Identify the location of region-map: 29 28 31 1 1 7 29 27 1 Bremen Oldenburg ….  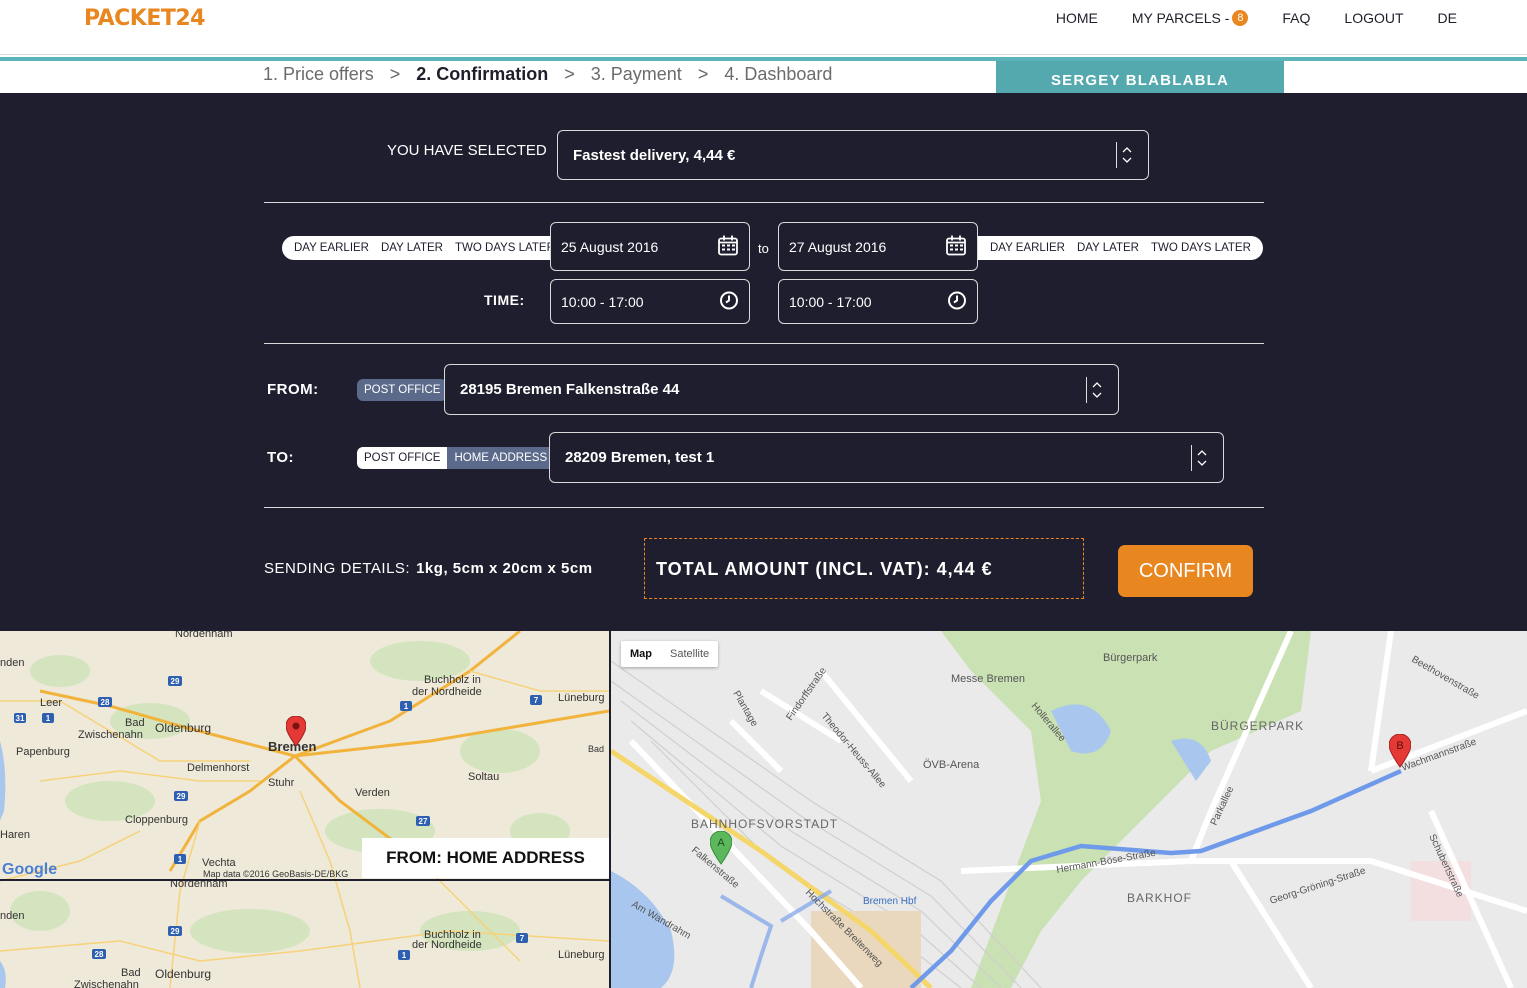
(304, 809).